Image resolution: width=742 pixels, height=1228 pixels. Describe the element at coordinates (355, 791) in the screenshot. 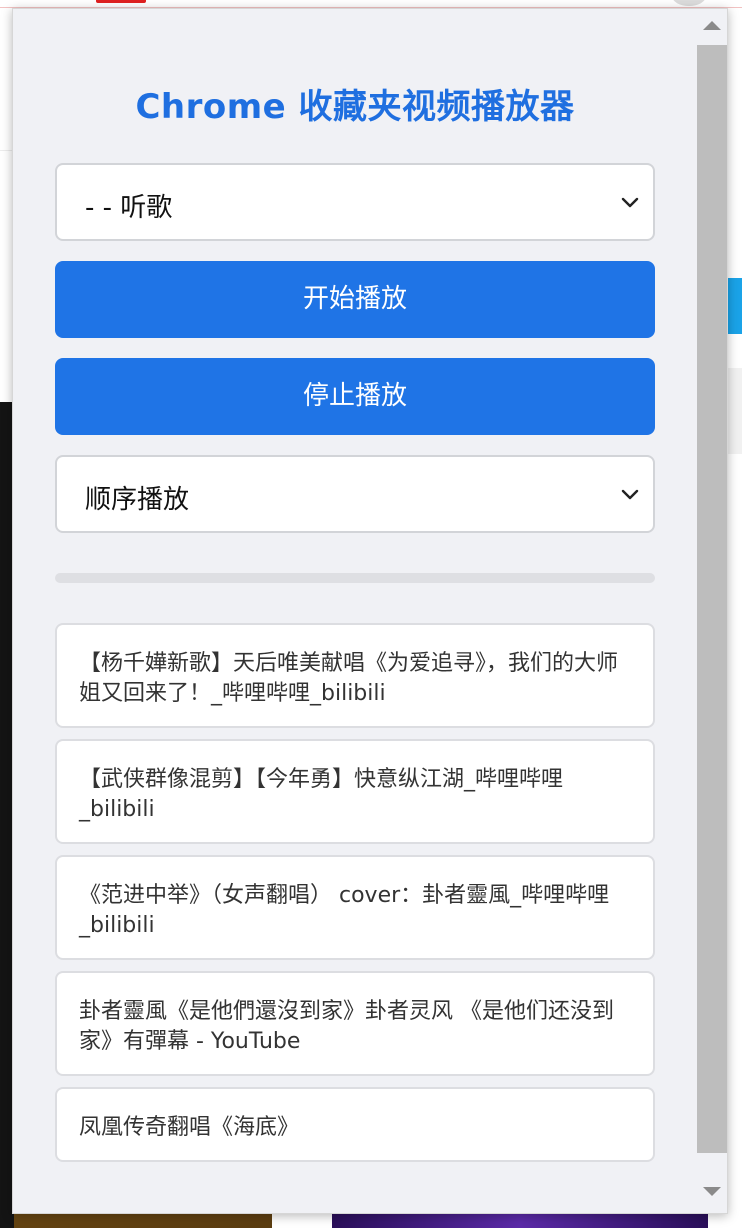

I see `video-list-item: 【武侠群像混剪】【今年勇】快意纵江湖_哔哩哔哩_bilibili` at that location.